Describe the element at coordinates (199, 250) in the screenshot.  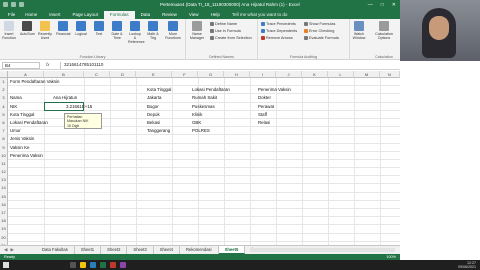
I see `sheet-tab: Rekomendasi` at that location.